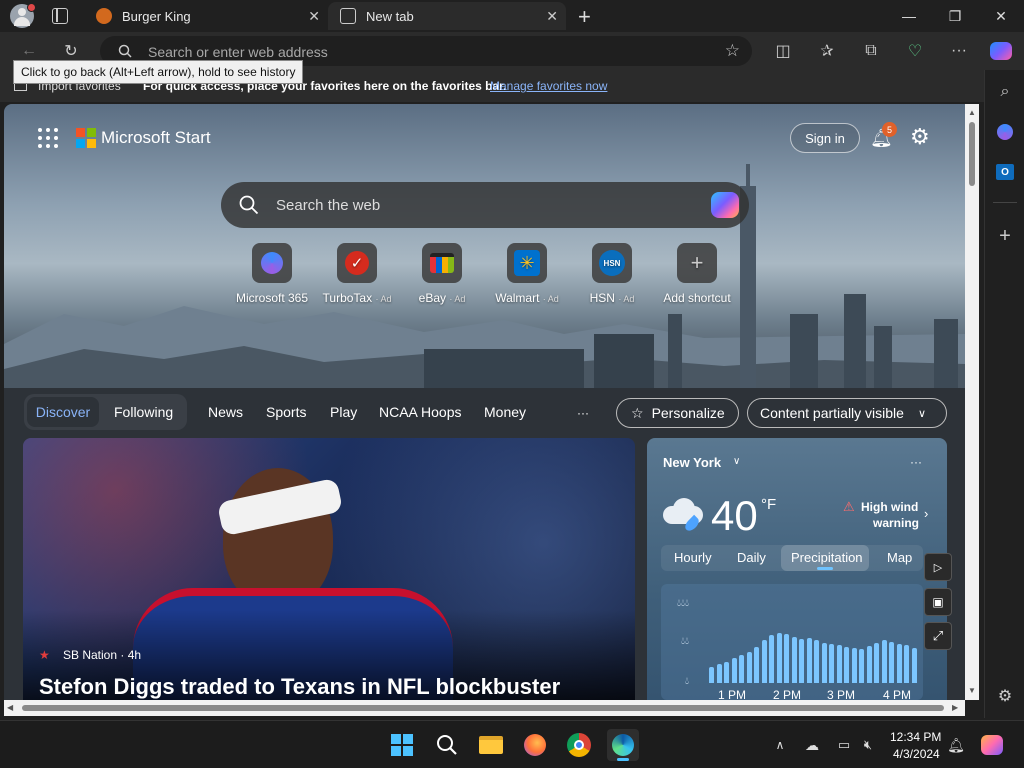 This screenshot has height=768, width=1024. I want to click on tab-following: Following, so click(143, 412).